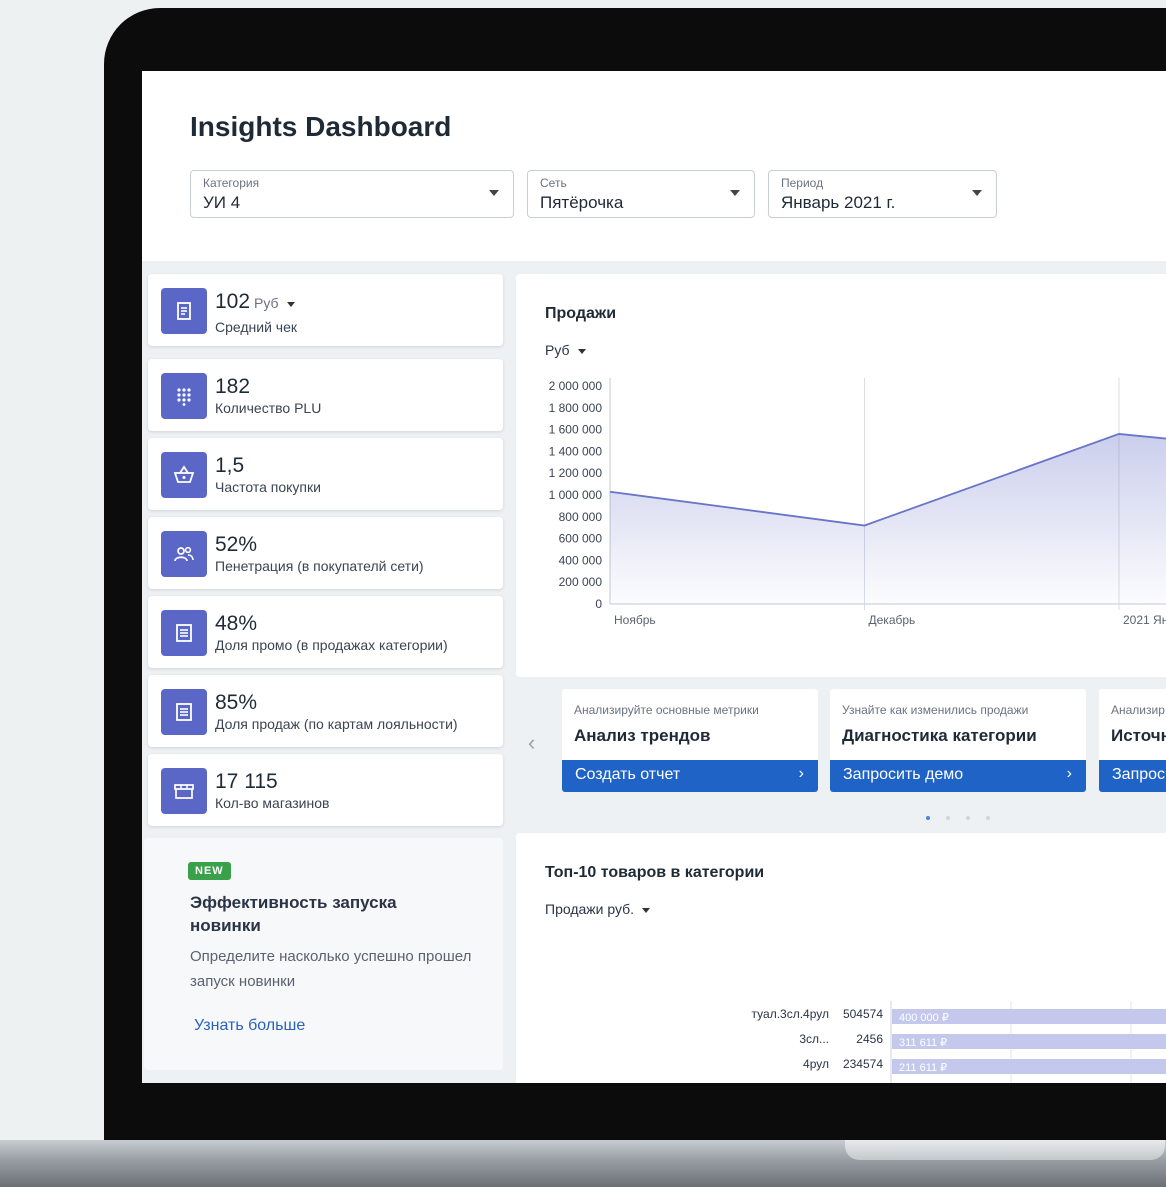 This screenshot has height=1187, width=1166. Describe the element at coordinates (863, 1064) in the screenshot. I see `bar-row-quantity: 234574` at that location.